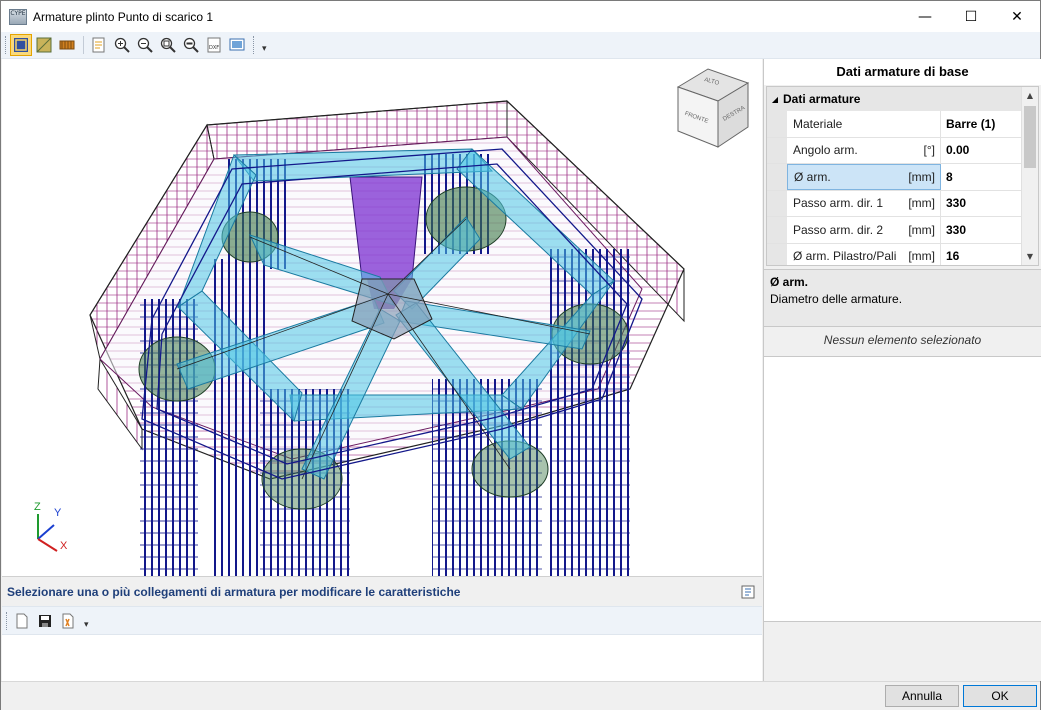 The width and height of the screenshot is (1041, 710). I want to click on property-grid-scrollbar: ▲ ▼, so click(1029, 176).